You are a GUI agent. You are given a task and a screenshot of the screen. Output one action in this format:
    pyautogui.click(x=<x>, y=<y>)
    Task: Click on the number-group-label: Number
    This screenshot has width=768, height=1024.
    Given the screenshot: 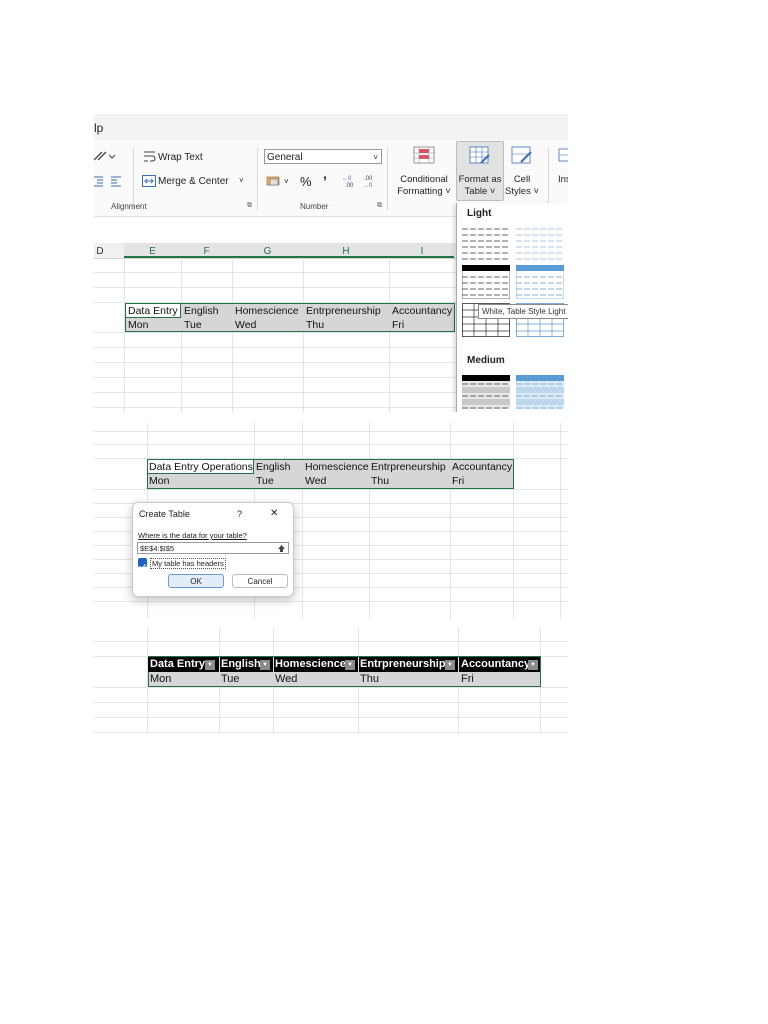 What is the action you would take?
    pyautogui.click(x=314, y=206)
    